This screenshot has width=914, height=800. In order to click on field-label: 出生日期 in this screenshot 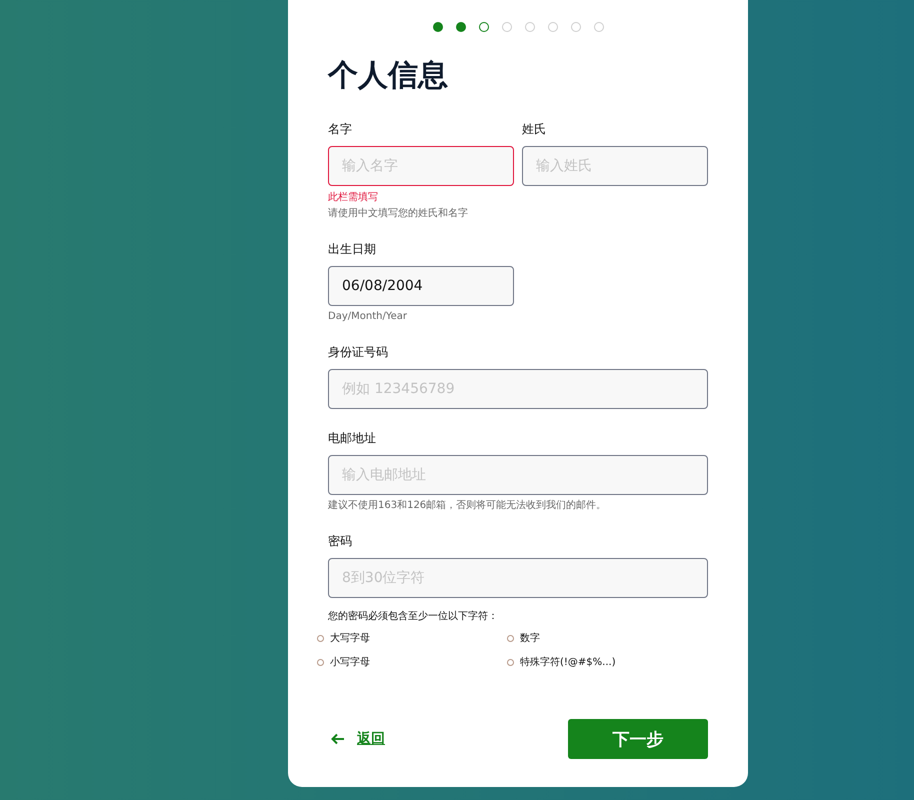, I will do `click(352, 249)`.